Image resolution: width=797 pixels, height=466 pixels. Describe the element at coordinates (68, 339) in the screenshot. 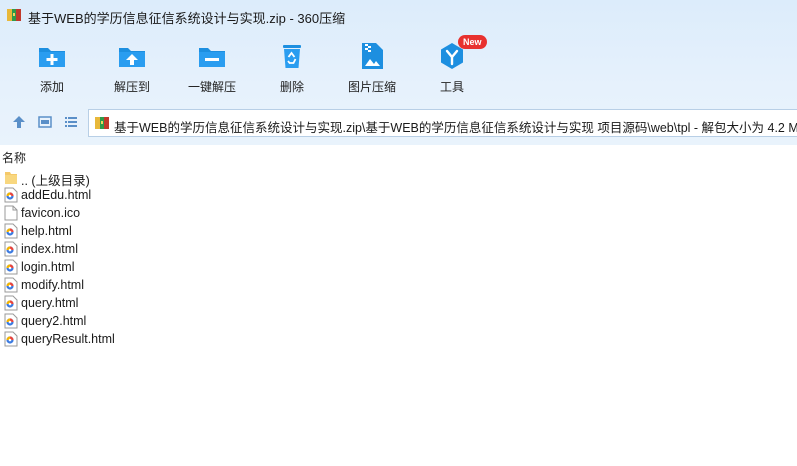

I see `file-name: queryResult.html` at that location.